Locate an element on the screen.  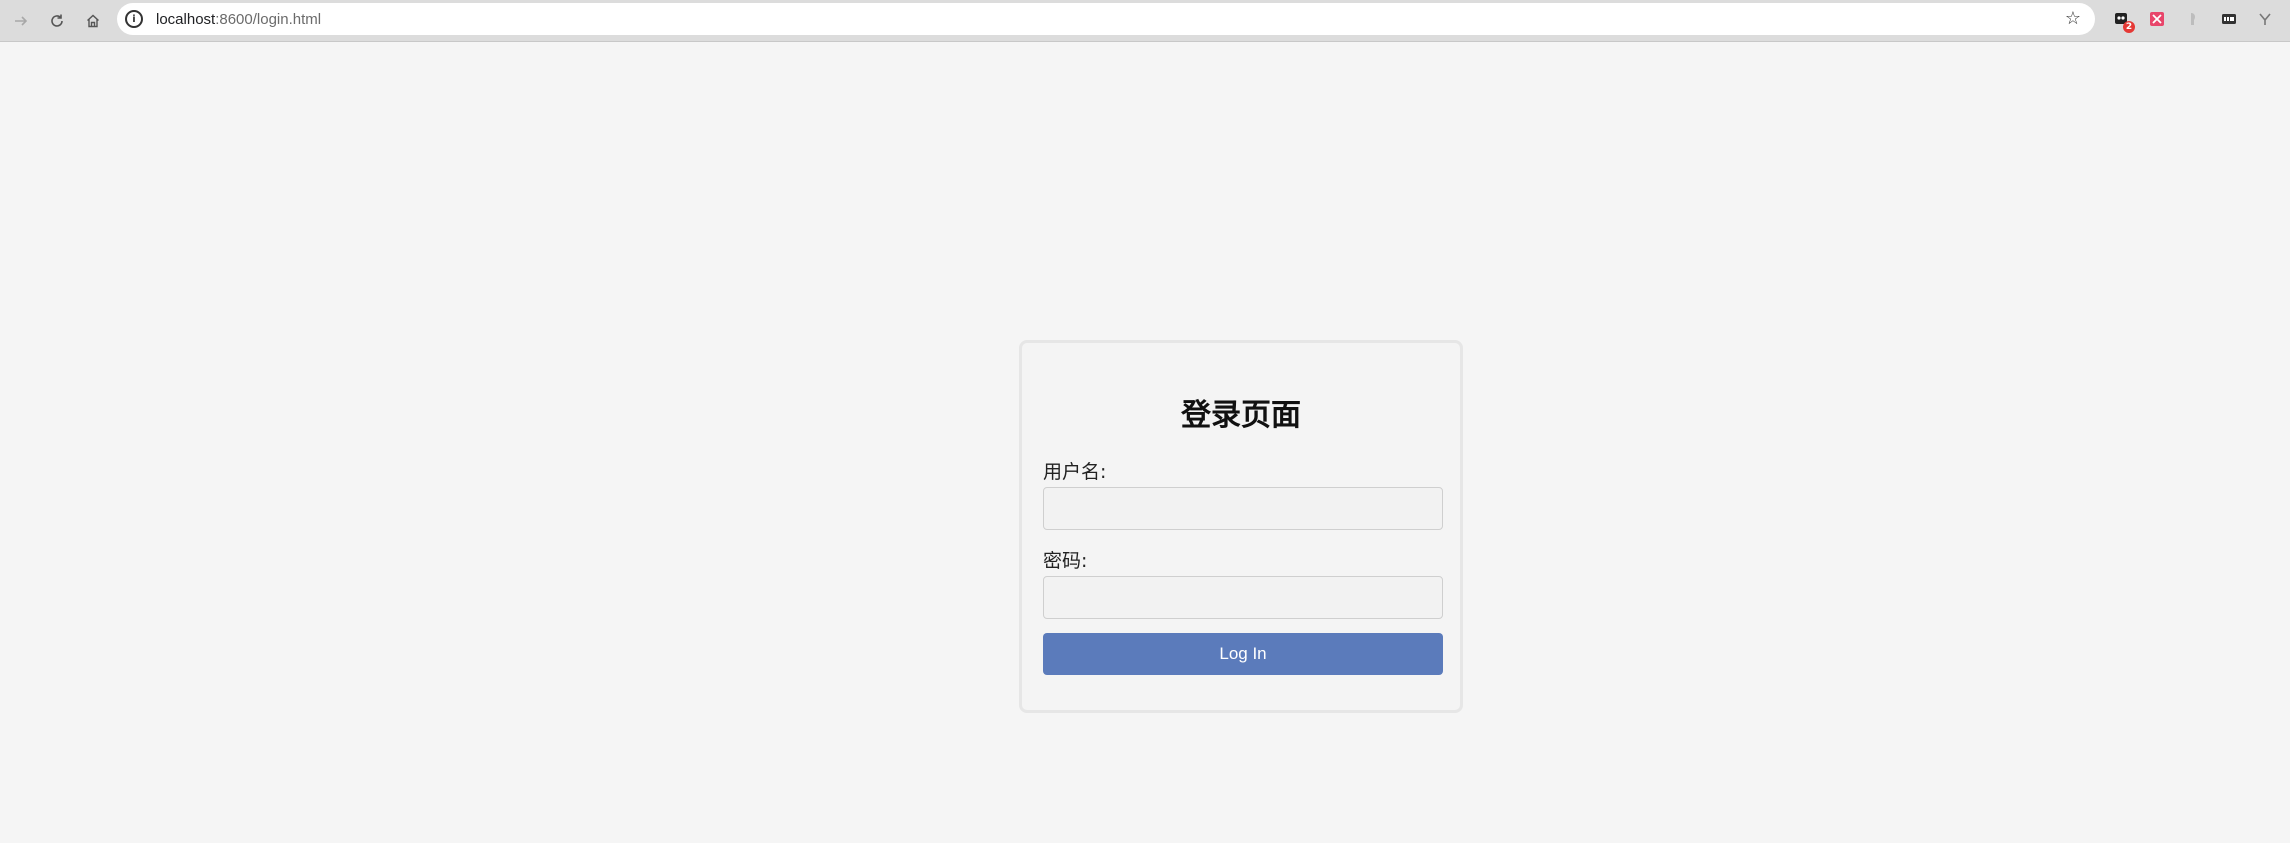
extension-1-button: 2 is located at coordinates (2122, 20).